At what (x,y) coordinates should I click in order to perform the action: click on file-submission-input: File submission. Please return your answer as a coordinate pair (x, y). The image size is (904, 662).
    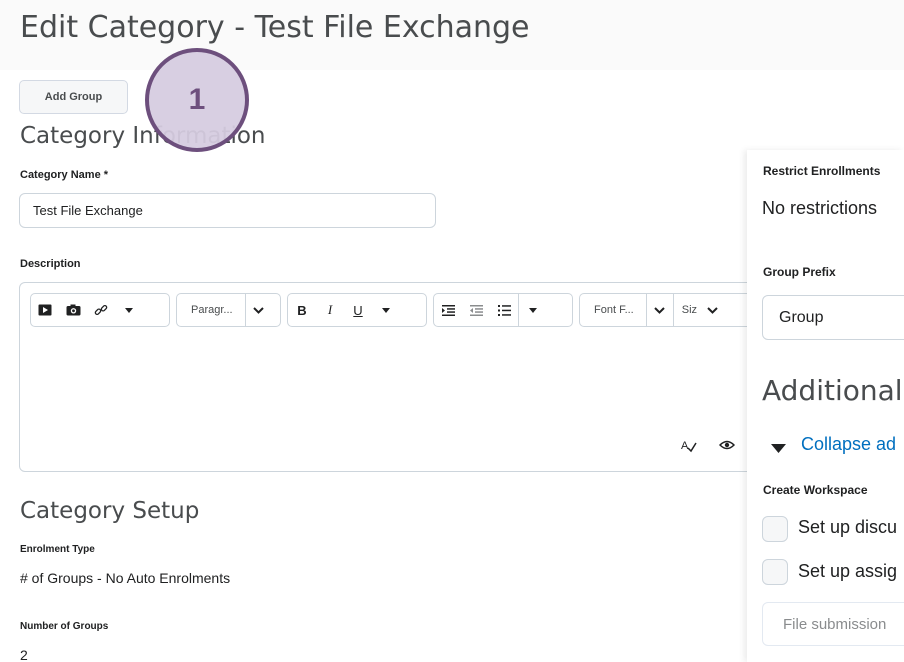
    Looking at the image, I should click on (833, 624).